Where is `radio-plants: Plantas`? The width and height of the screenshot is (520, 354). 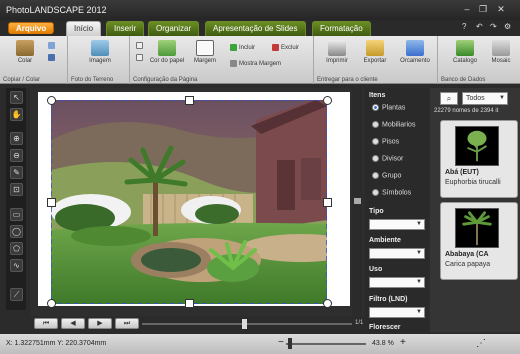 radio-plants: Plantas is located at coordinates (388, 107).